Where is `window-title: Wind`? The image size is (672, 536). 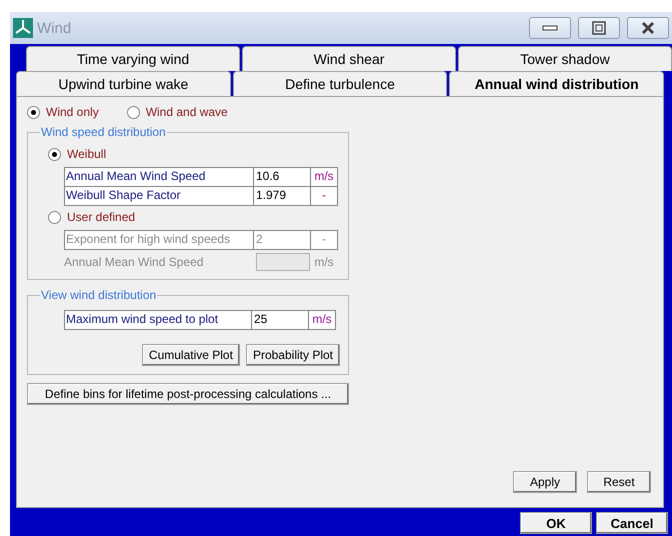 window-title: Wind is located at coordinates (54, 28).